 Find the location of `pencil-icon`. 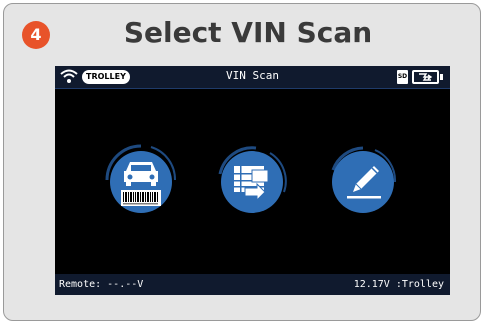

pencil-icon is located at coordinates (364, 179).